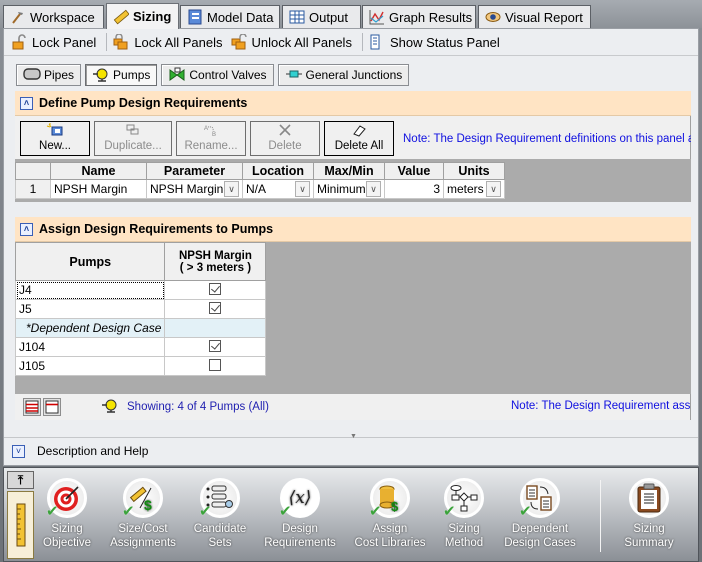 The image size is (702, 562). Describe the element at coordinates (228, 75) in the screenshot. I see `subtab-label: Control Valves` at that location.